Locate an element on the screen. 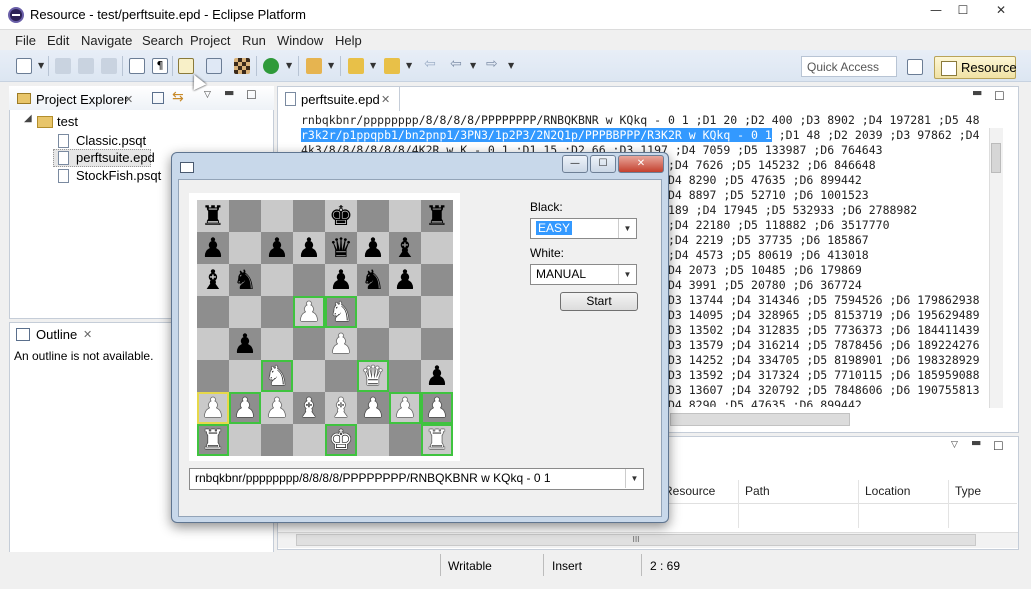  square-a2: ♟ is located at coordinates (213, 408).